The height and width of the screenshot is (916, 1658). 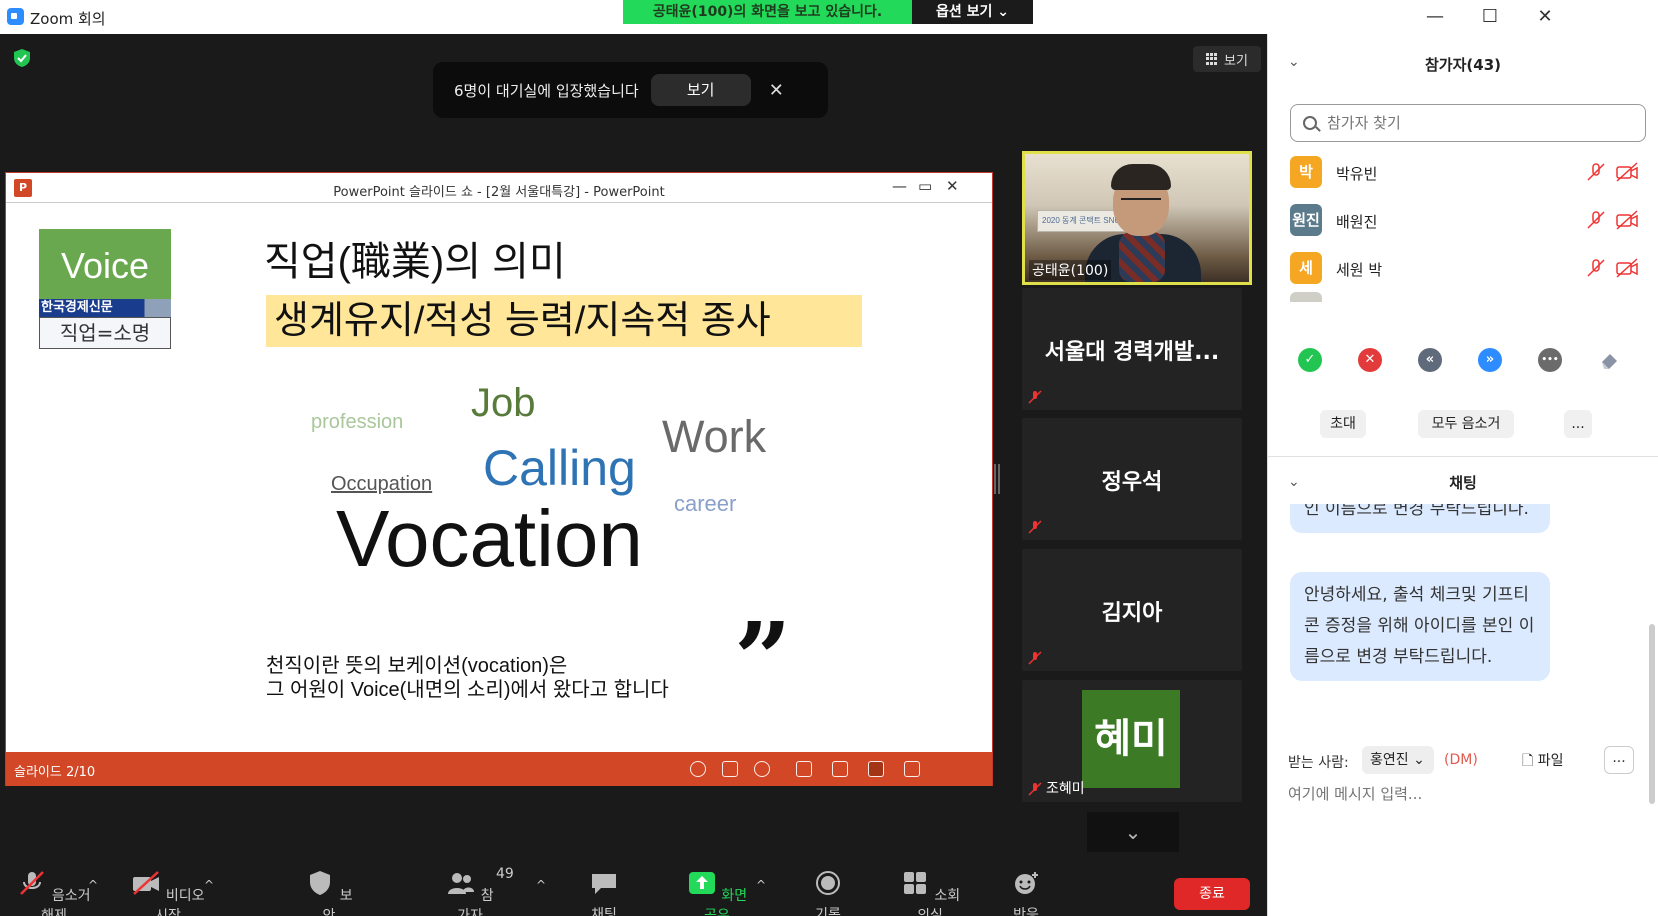 What do you see at coordinates (68, 19) in the screenshot?
I see `window-title: Zoom 회의` at bounding box center [68, 19].